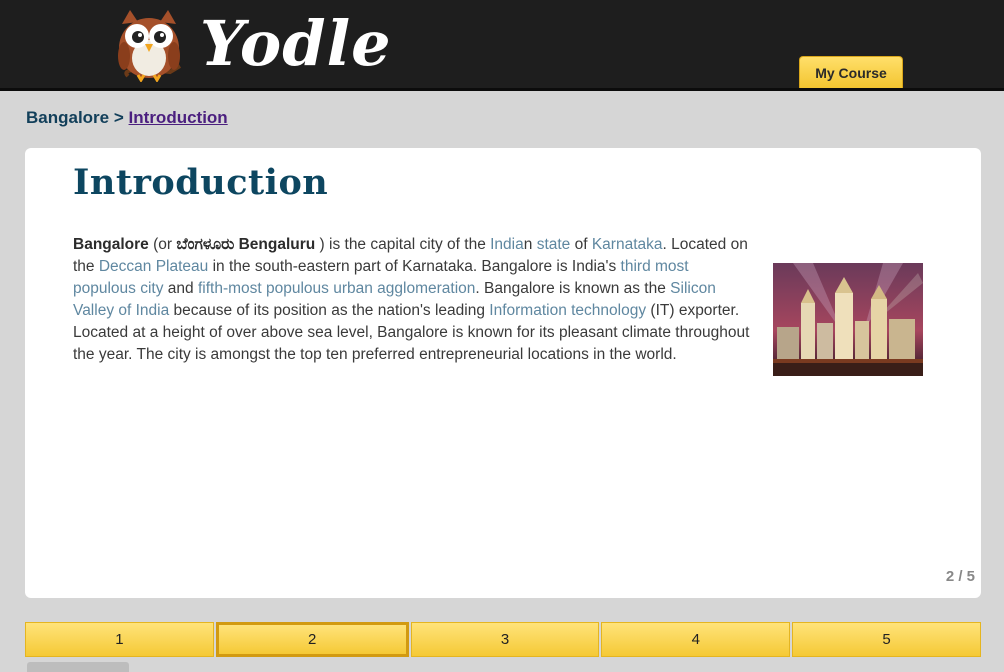 The image size is (1004, 672). What do you see at coordinates (205, 244) in the screenshot?
I see `term-kannada: ಬೆಂಗಳೂರು` at bounding box center [205, 244].